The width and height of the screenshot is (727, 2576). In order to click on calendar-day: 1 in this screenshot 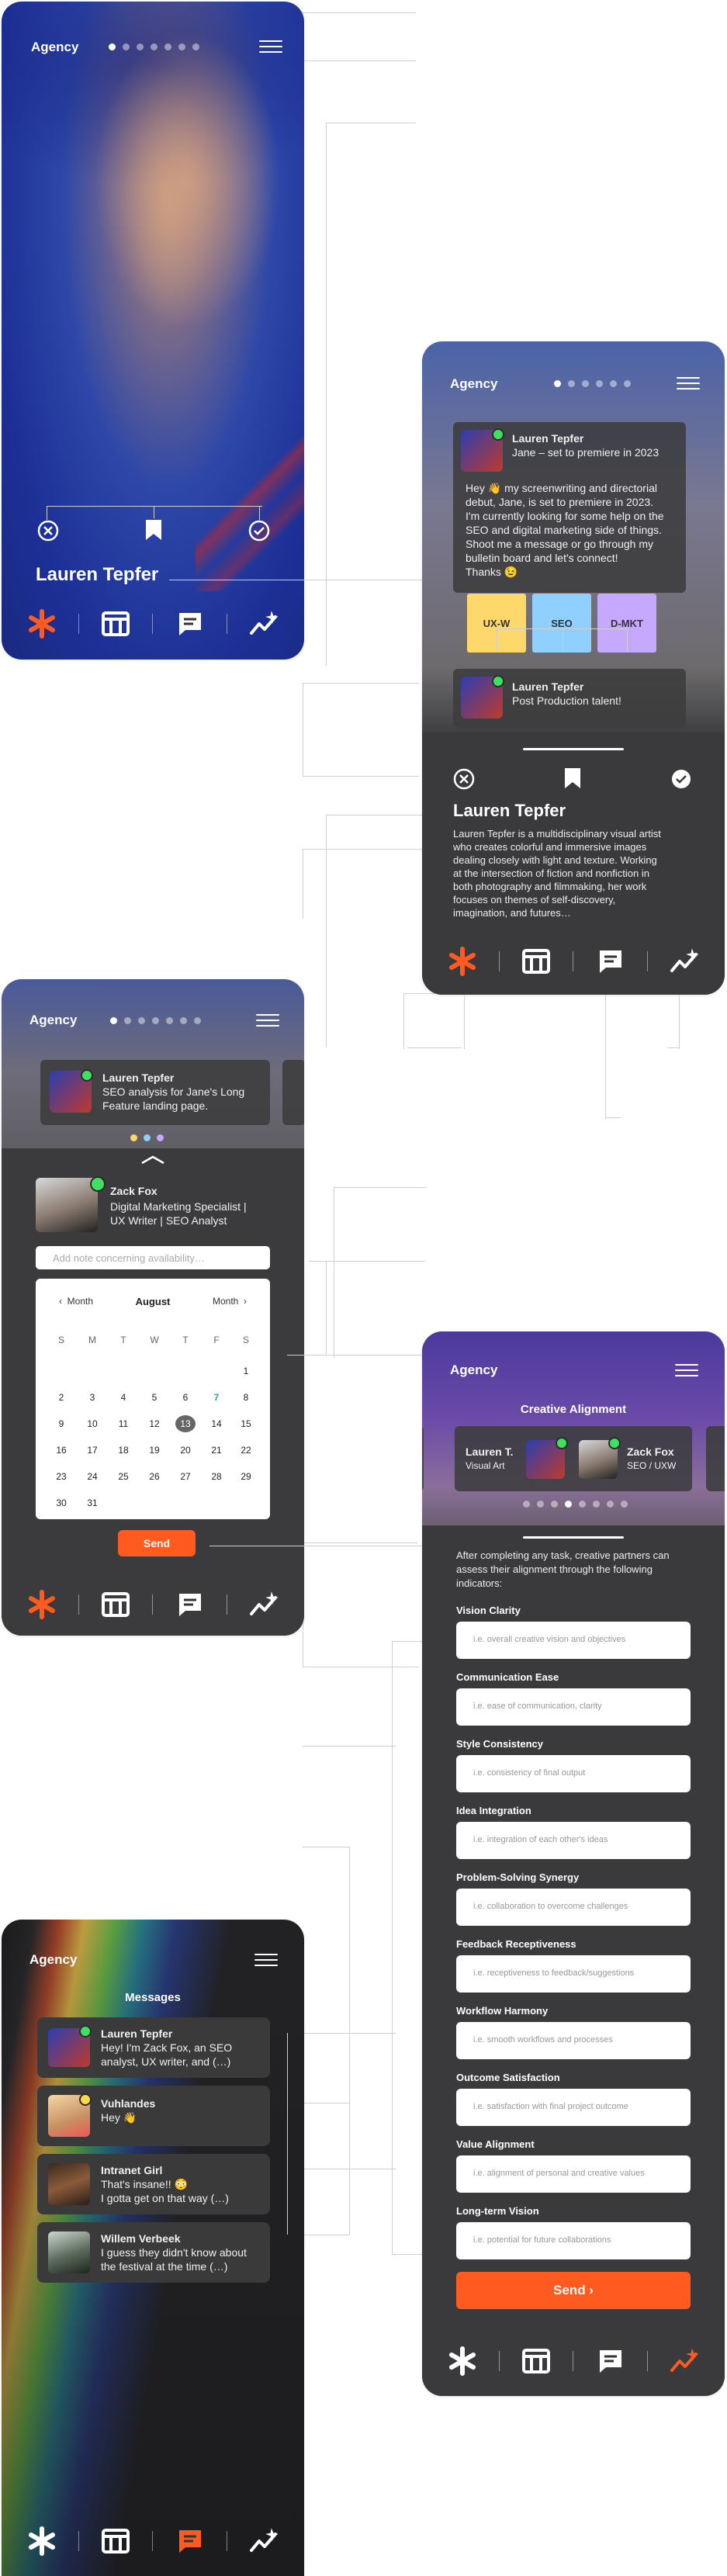, I will do `click(246, 1371)`.